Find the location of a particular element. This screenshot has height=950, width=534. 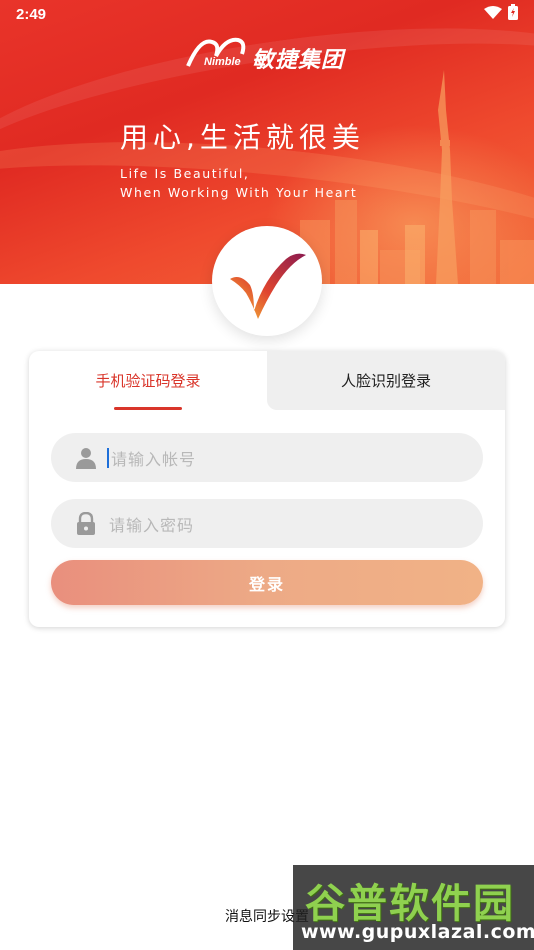

login-button-label: 登录 is located at coordinates (266, 584).